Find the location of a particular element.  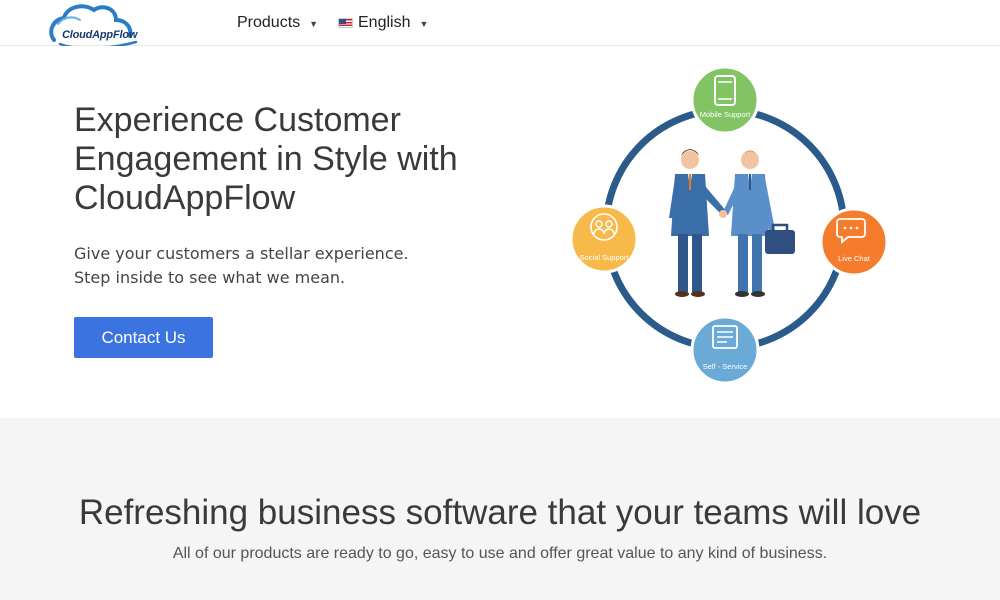

businessmen-handshake-illustration is located at coordinates (732, 223).